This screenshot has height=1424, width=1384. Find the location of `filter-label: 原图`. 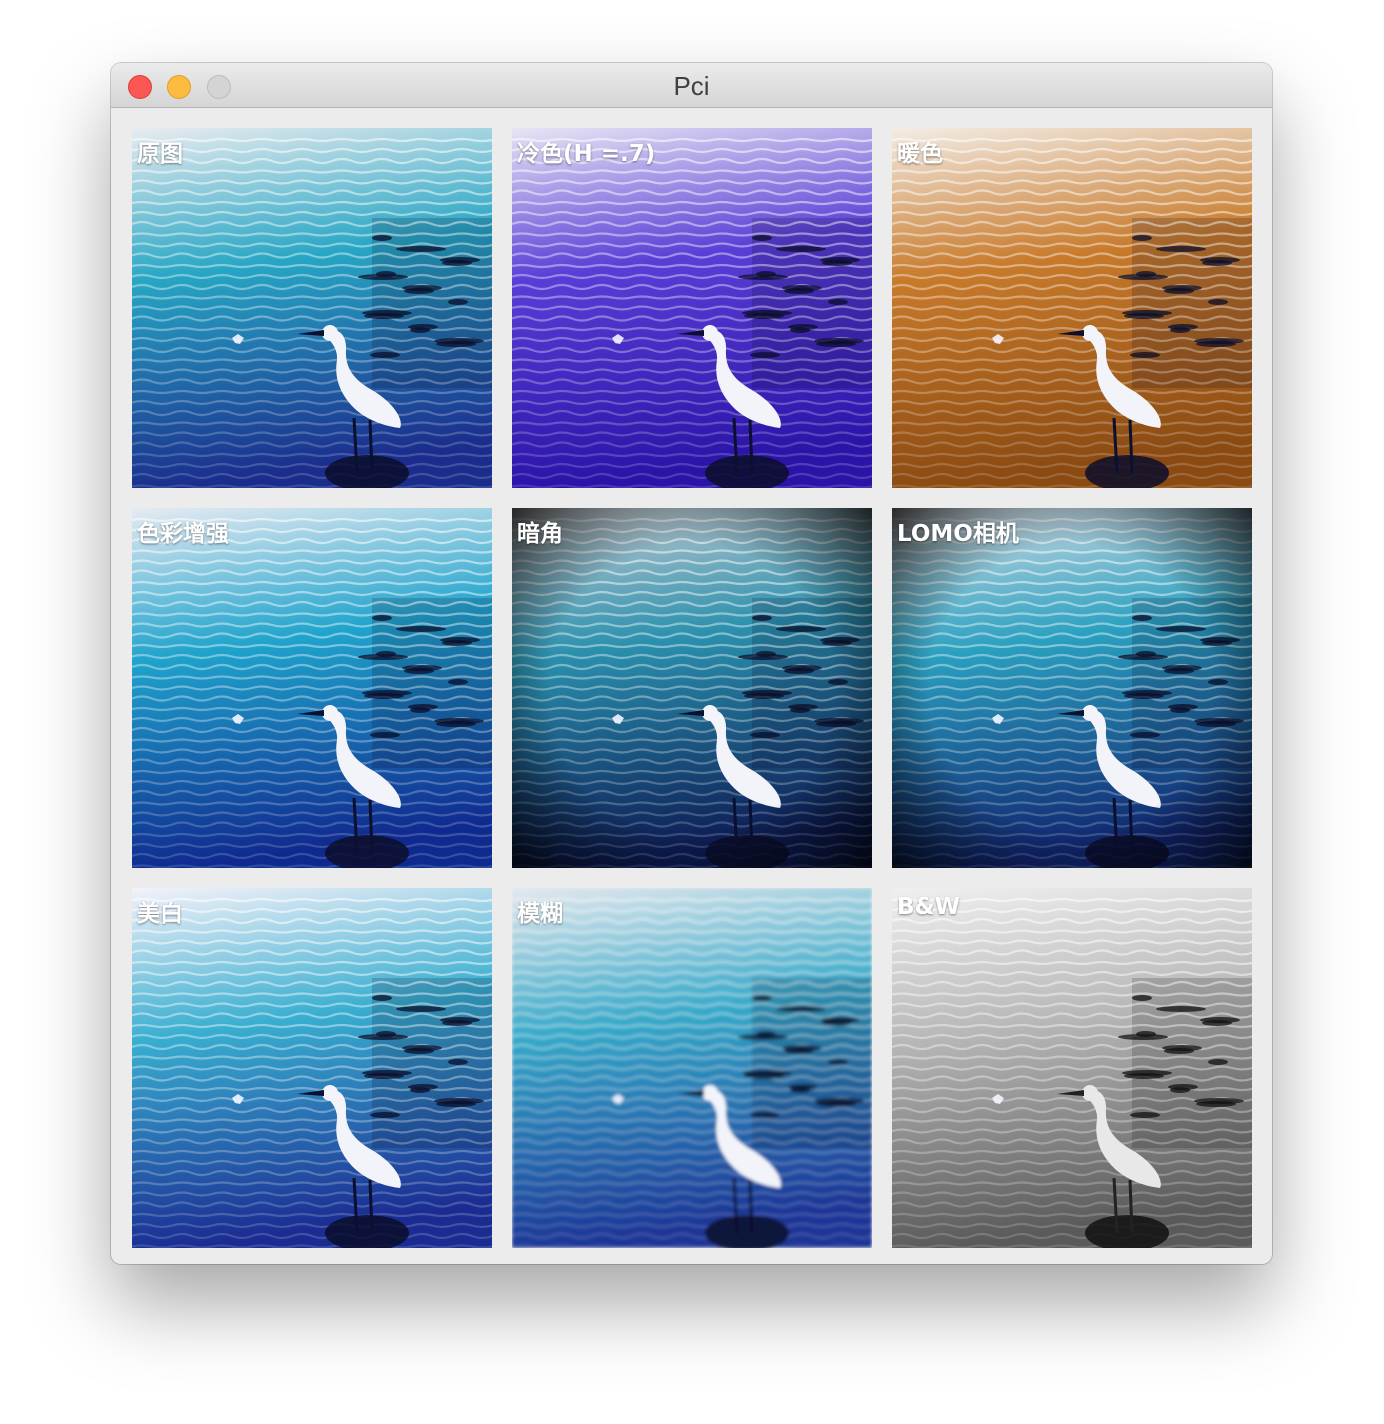

filter-label: 原图 is located at coordinates (160, 154).